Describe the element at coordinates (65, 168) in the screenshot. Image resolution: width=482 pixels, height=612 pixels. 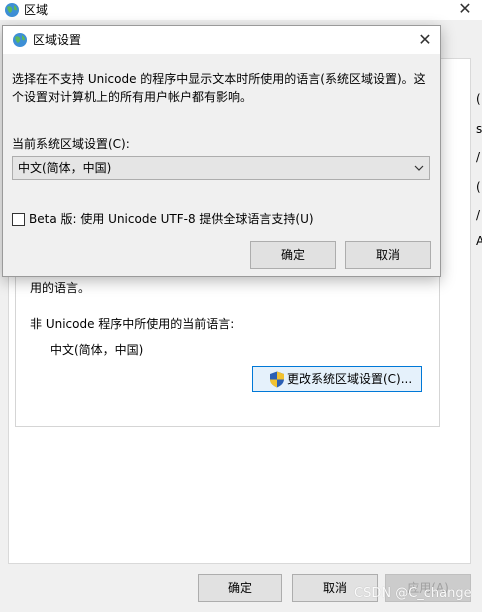
I see `current-locale-value: 中文(简体，中国)` at that location.